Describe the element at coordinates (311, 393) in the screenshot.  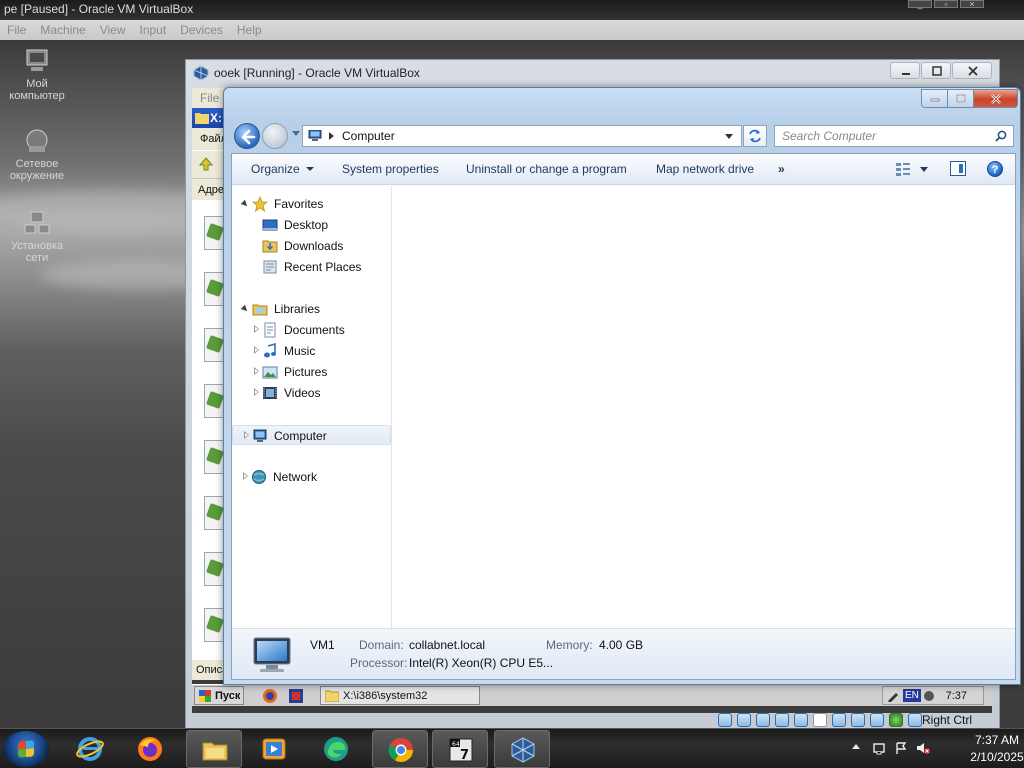
I see `nav-item-videos: Videos` at that location.